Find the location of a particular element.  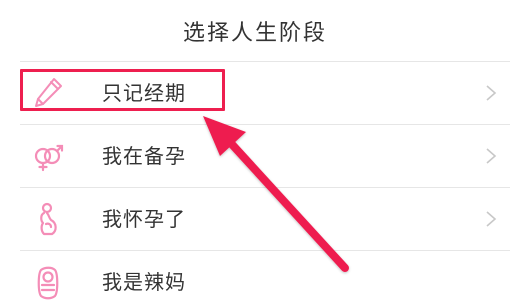

option-label: 我怀孕了 is located at coordinates (144, 219).